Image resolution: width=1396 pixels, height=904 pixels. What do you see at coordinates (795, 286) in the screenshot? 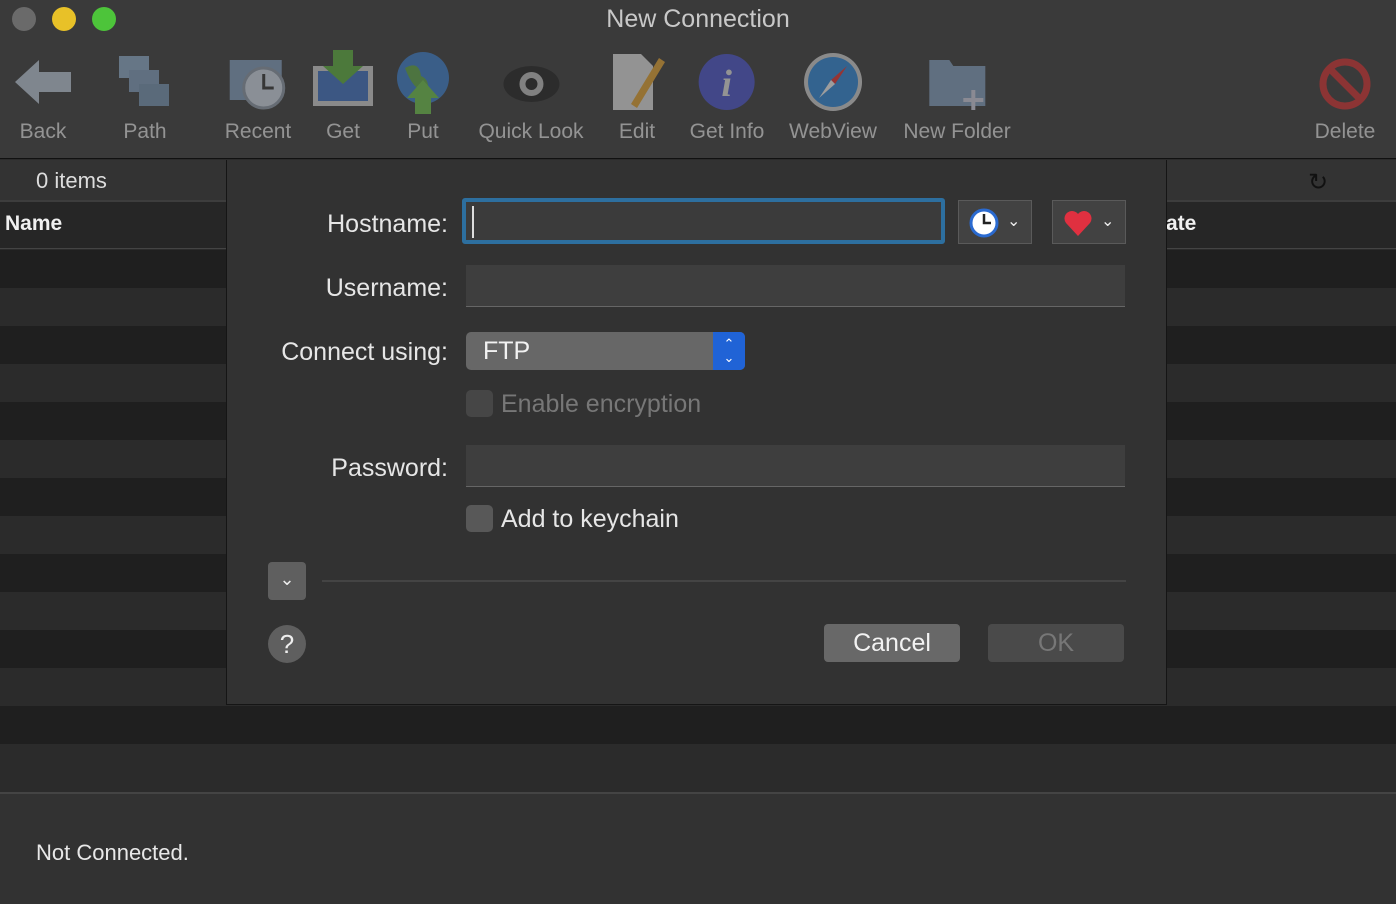
I see `username-input` at bounding box center [795, 286].